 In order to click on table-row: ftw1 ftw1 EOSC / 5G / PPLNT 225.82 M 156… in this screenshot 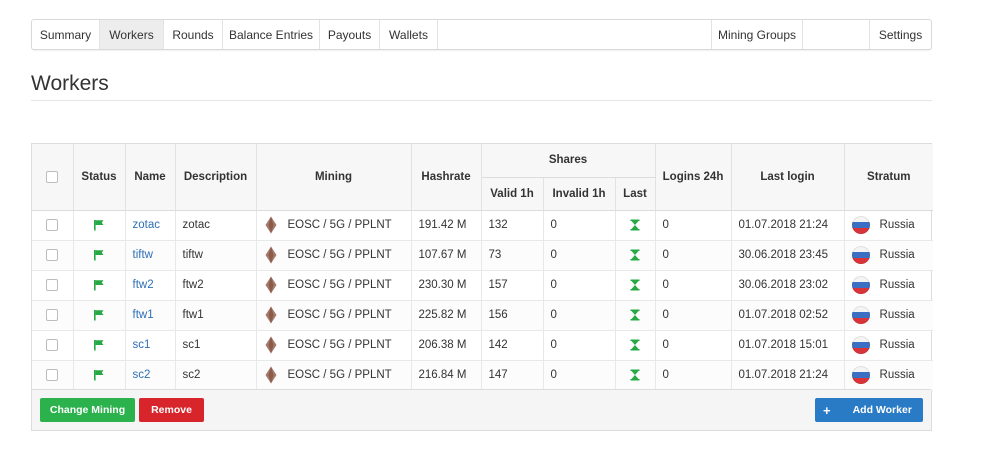, I will do `click(483, 315)`.